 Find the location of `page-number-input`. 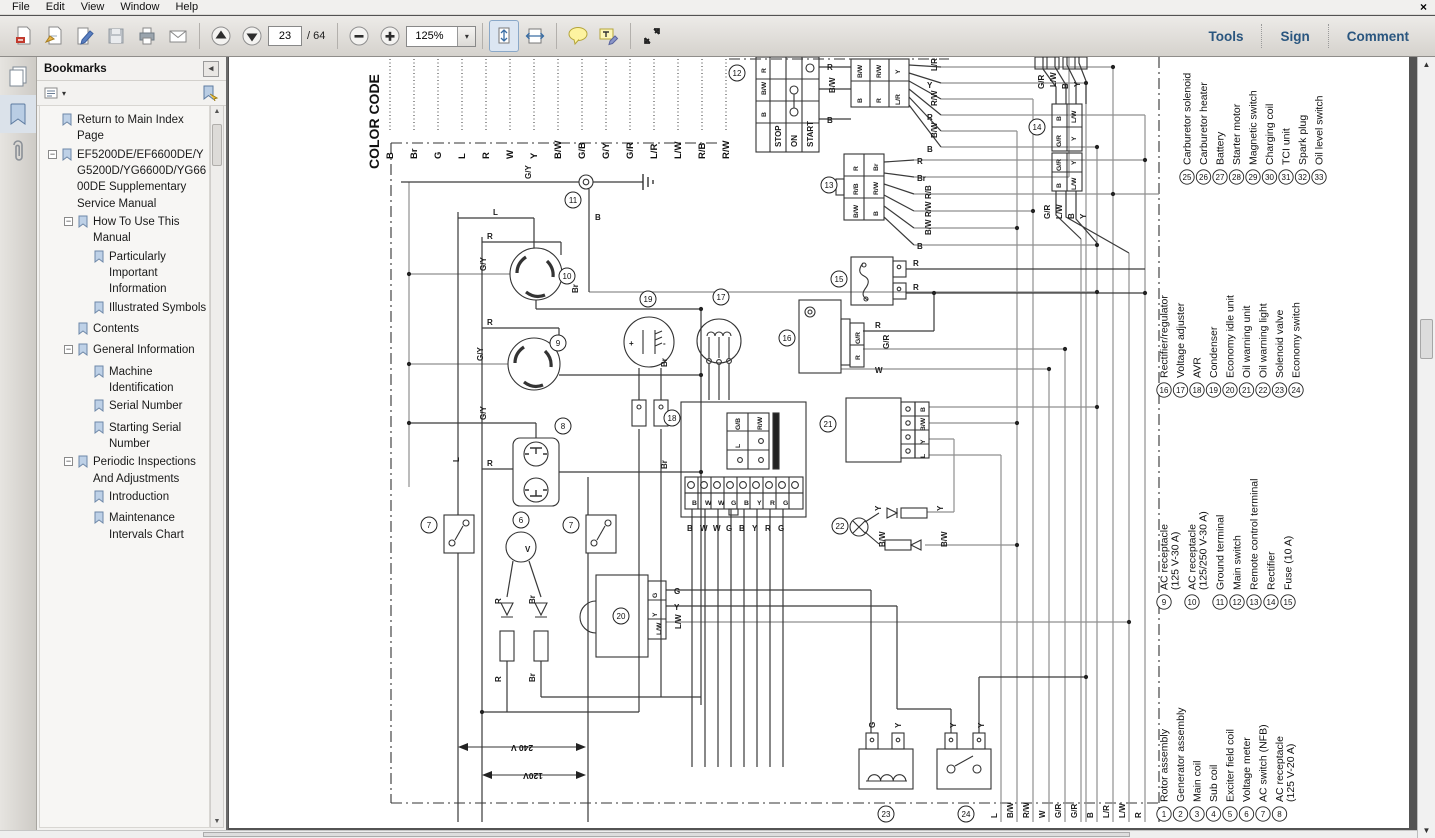

page-number-input is located at coordinates (285, 36).